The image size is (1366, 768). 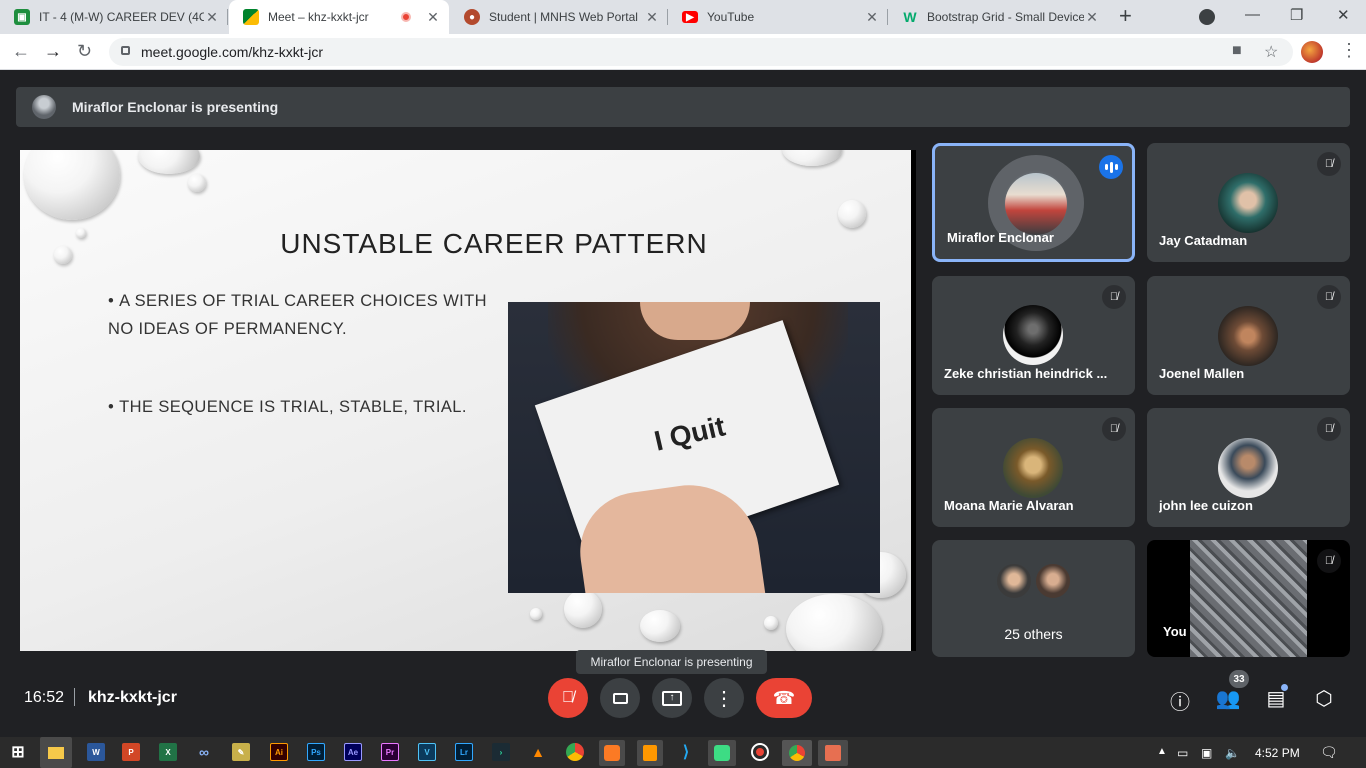 What do you see at coordinates (1182, 753) in the screenshot?
I see `battery-icon: ▭` at bounding box center [1182, 753].